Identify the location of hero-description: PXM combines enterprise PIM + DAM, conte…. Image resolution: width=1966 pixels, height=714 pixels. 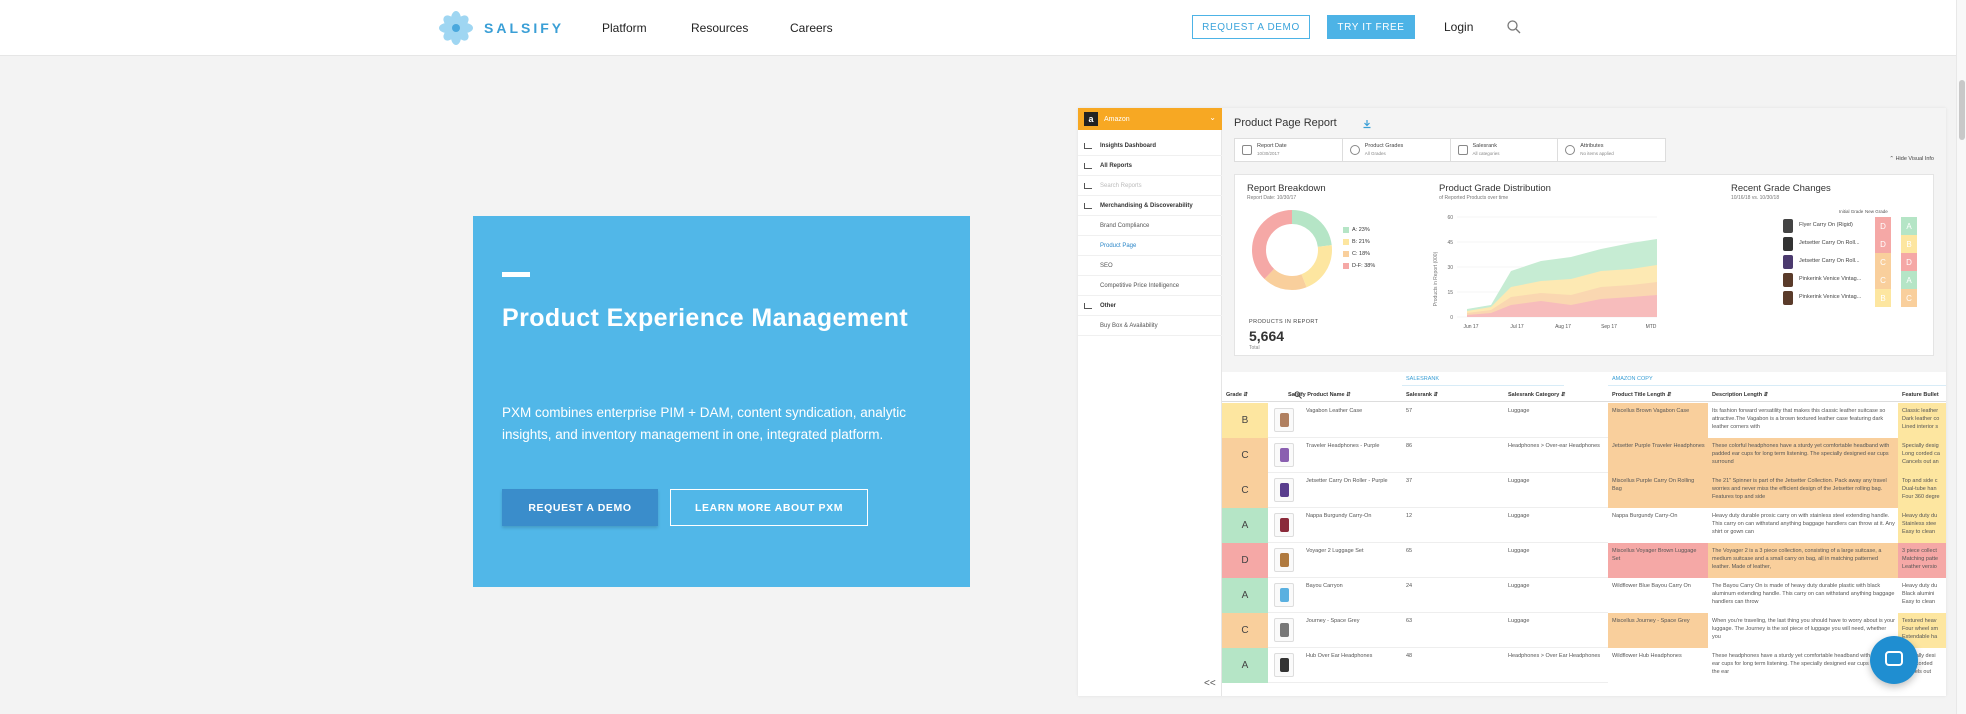
(704, 423).